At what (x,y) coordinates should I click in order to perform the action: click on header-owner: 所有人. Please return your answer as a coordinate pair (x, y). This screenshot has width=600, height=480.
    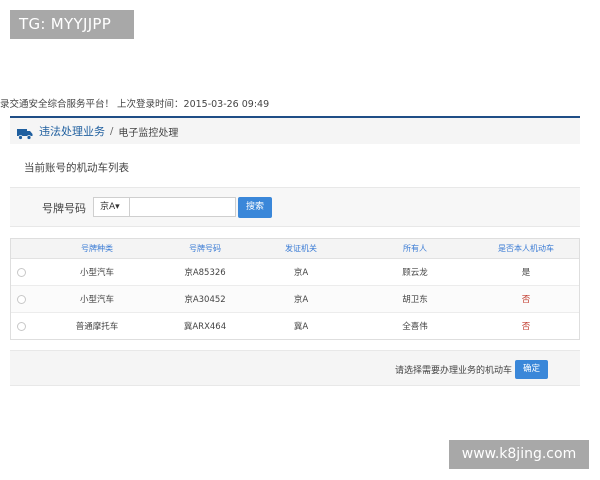
    Looking at the image, I should click on (415, 248).